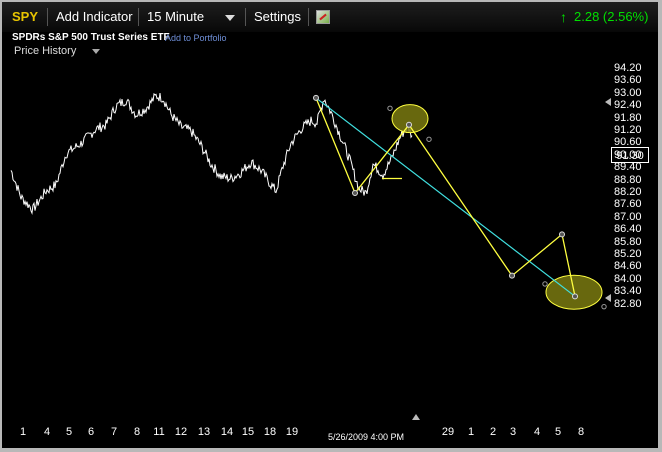  Describe the element at coordinates (410, 119) in the screenshot. I see `highlight-circle` at that location.